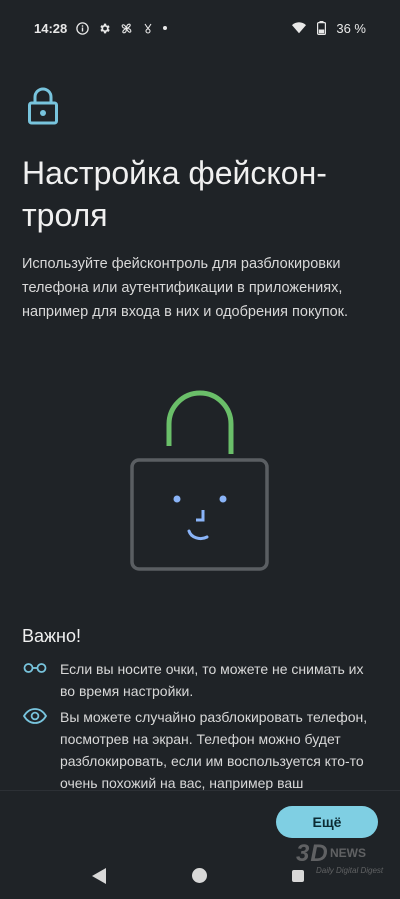 Image resolution: width=400 pixels, height=899 pixels. Describe the element at coordinates (312, 853) in the screenshot. I see `watermark-main: 3D` at that location.